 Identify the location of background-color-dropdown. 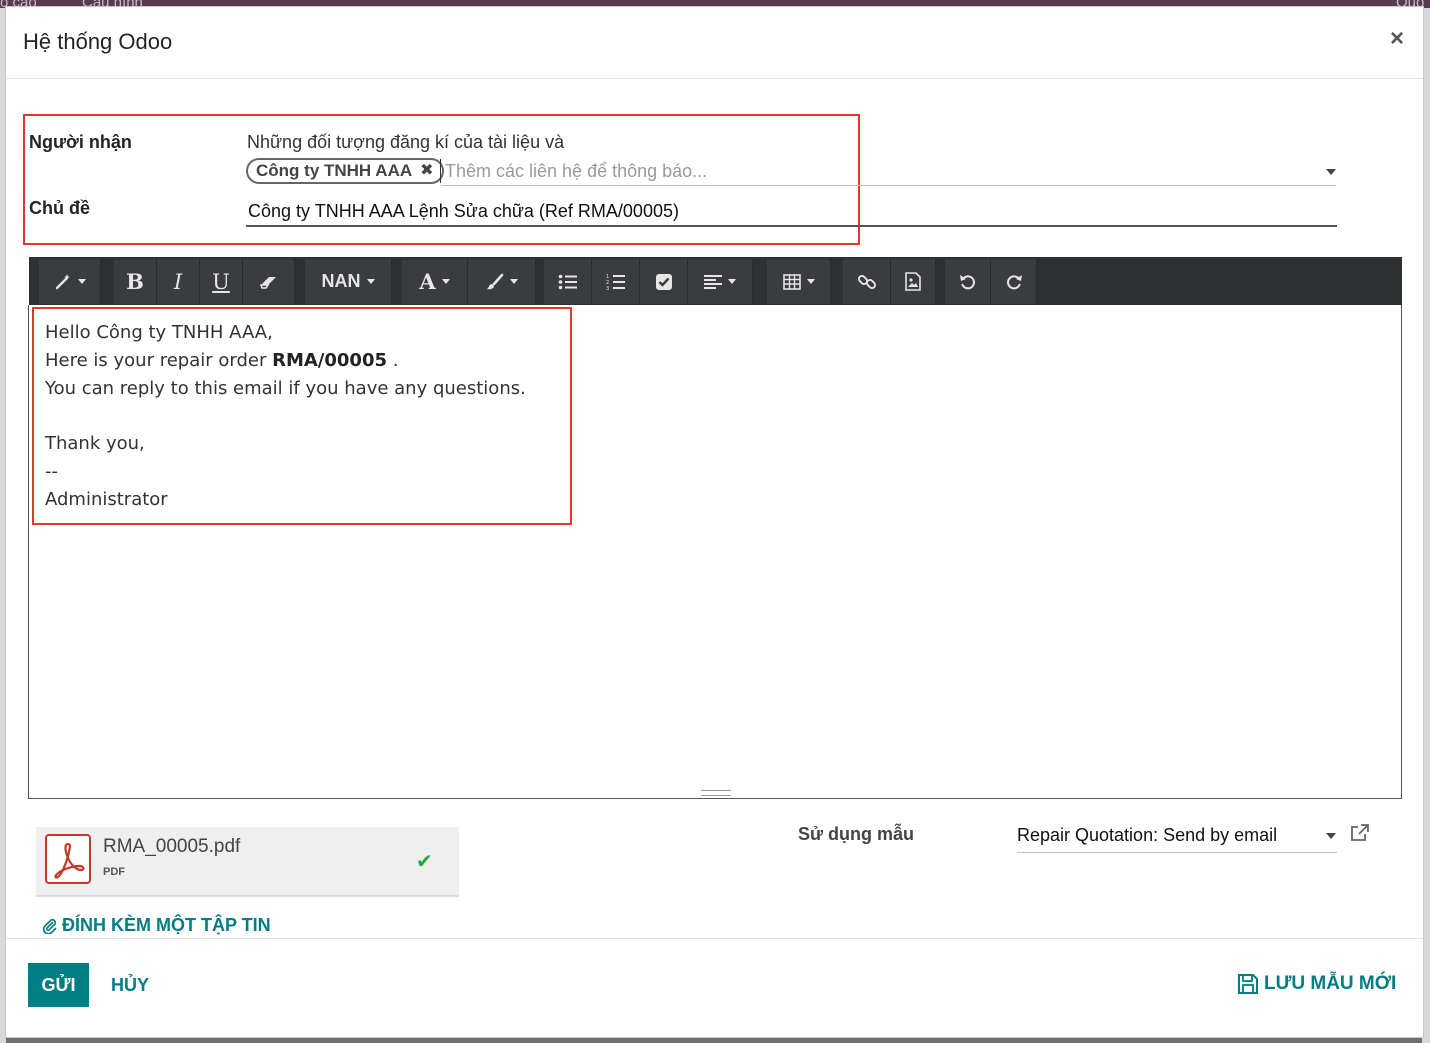
(502, 281).